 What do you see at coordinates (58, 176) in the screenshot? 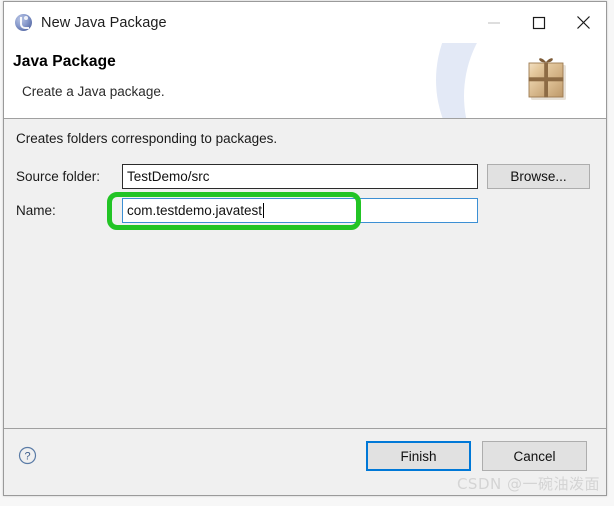
I see `source-folder-label: Source folder:` at bounding box center [58, 176].